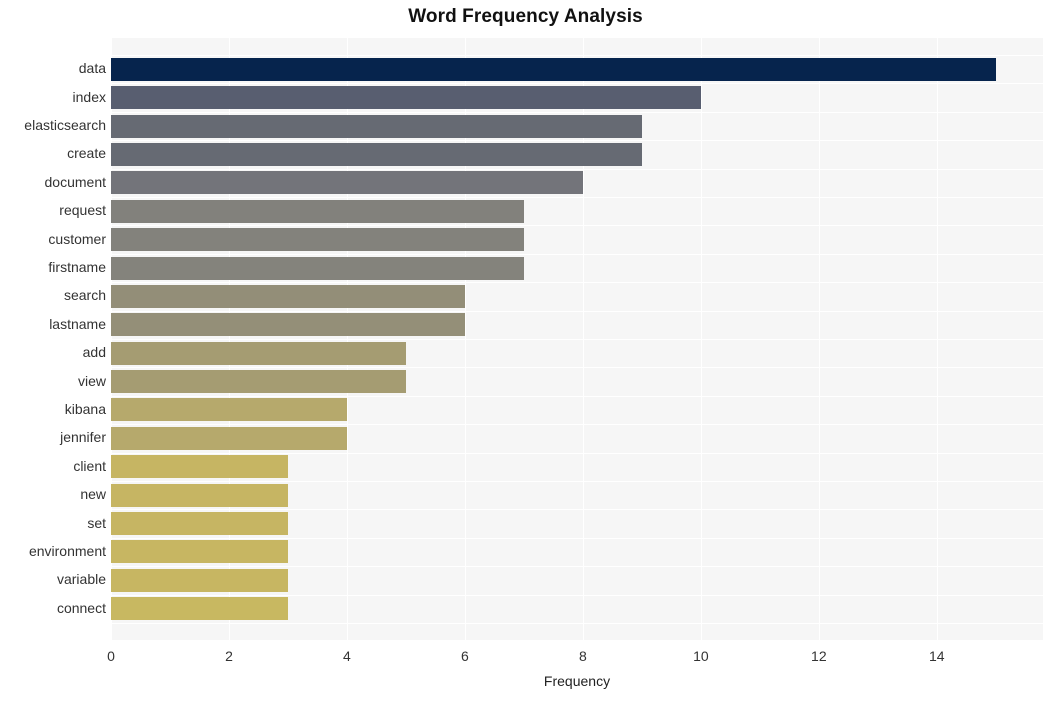 The height and width of the screenshot is (701, 1051). I want to click on y-tick-label: customer, so click(77, 239).